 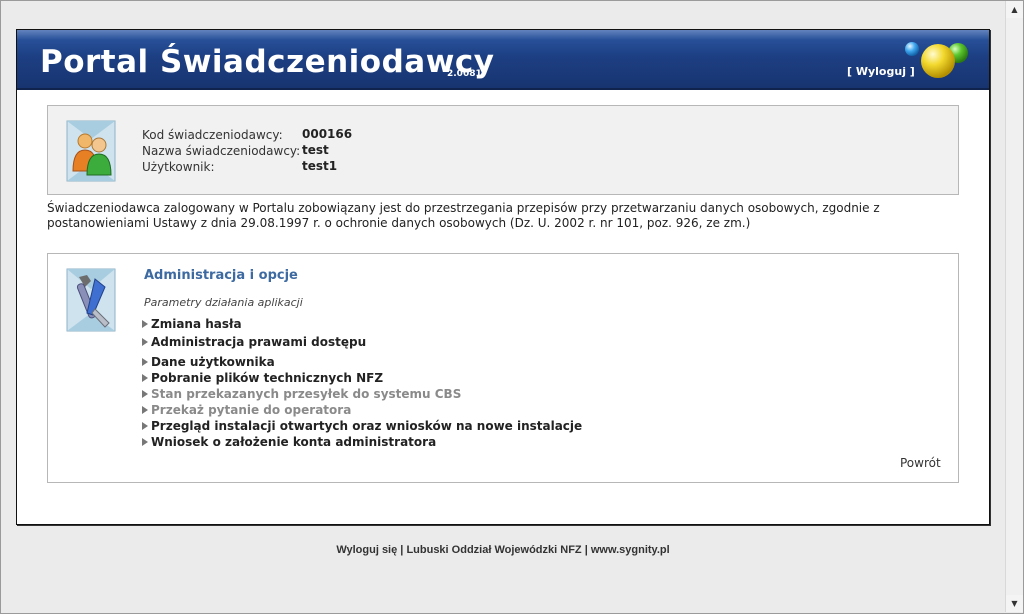 What do you see at coordinates (920, 463) in the screenshot?
I see `back-link: Powrót` at bounding box center [920, 463].